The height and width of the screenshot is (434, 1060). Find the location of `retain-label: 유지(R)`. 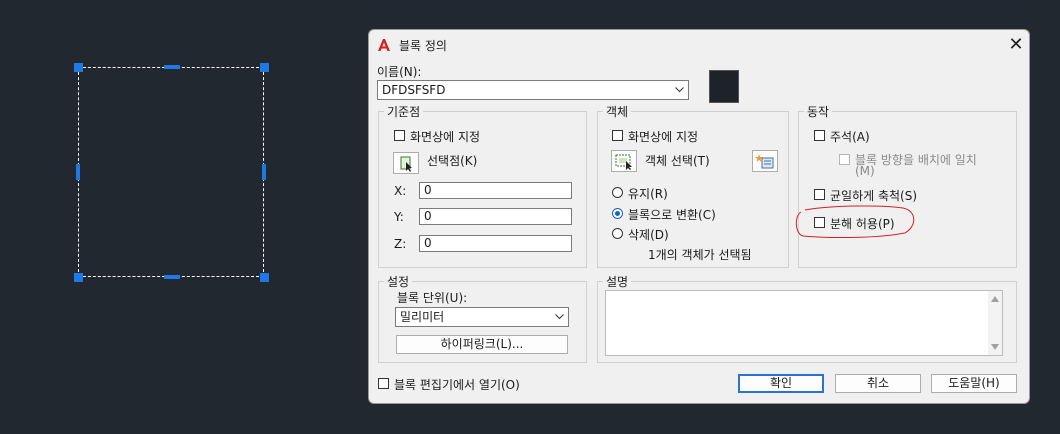

retain-label: 유지(R) is located at coordinates (648, 194).